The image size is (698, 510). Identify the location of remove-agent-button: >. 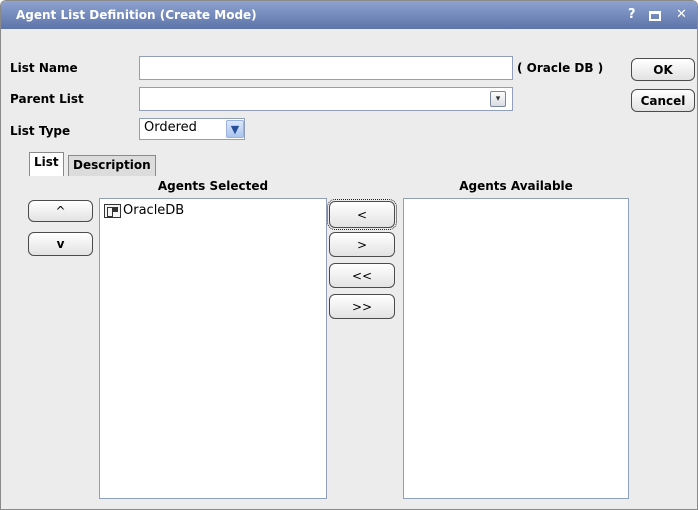
(362, 244).